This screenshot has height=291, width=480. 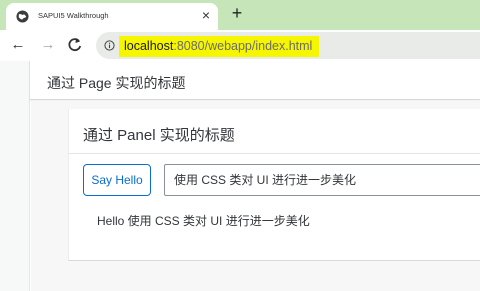 I want to click on globe-icon, so click(x=22, y=16).